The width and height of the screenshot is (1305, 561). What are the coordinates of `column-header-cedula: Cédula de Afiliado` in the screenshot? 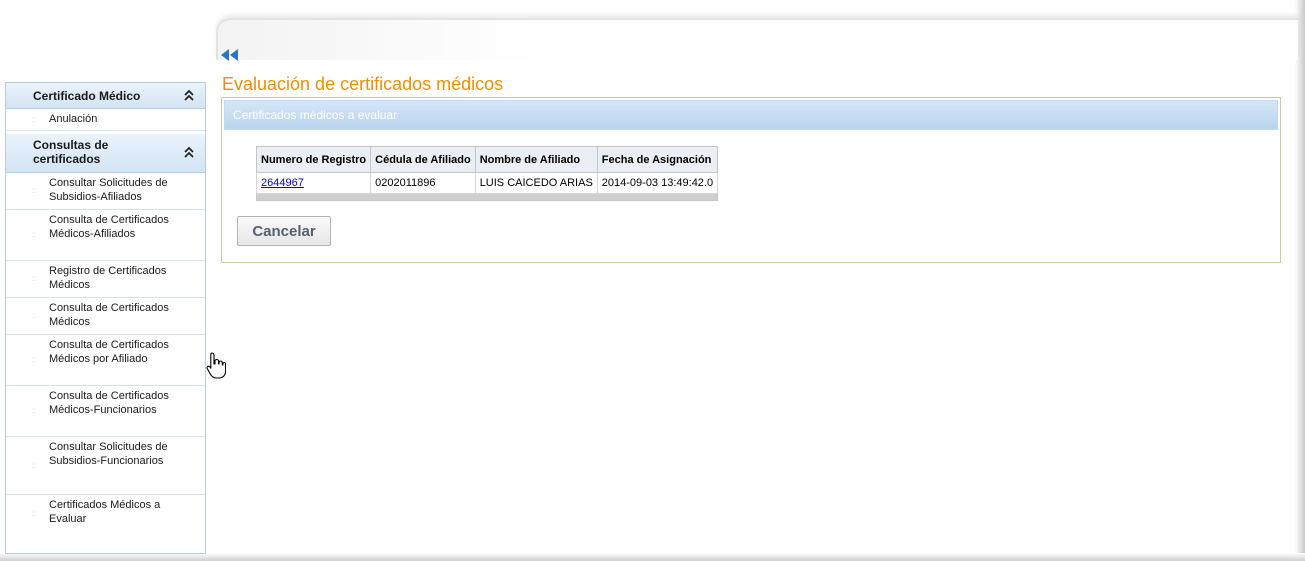 It's located at (423, 159).